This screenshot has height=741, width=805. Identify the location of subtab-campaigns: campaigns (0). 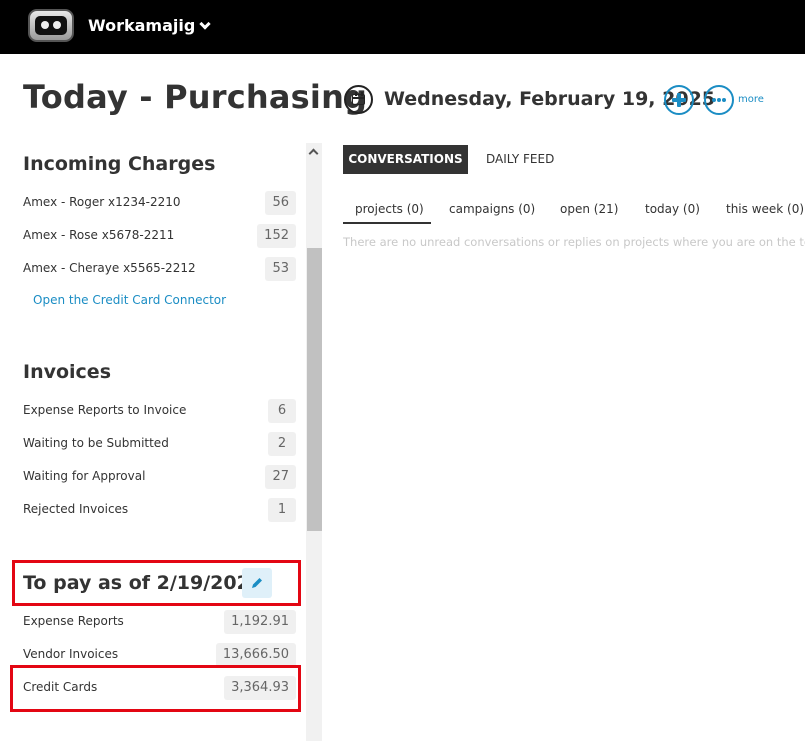
(492, 209).